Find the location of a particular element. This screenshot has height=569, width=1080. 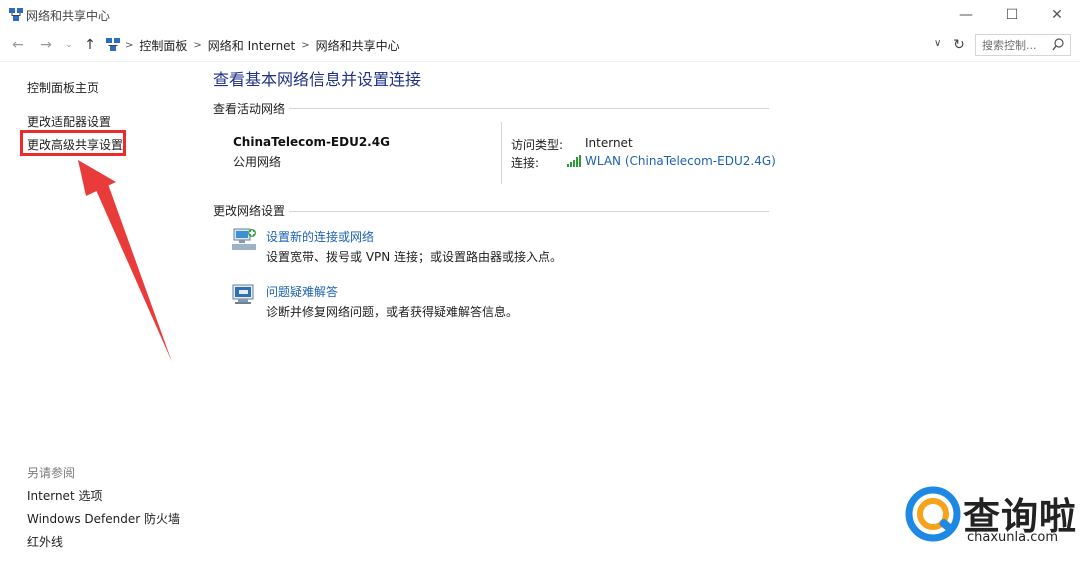

task-setup-connection: 设置新的连接或网络 设置宽带、拨号或 VPN 连接；或设置路由器或接入点。 is located at coordinates (491, 246).